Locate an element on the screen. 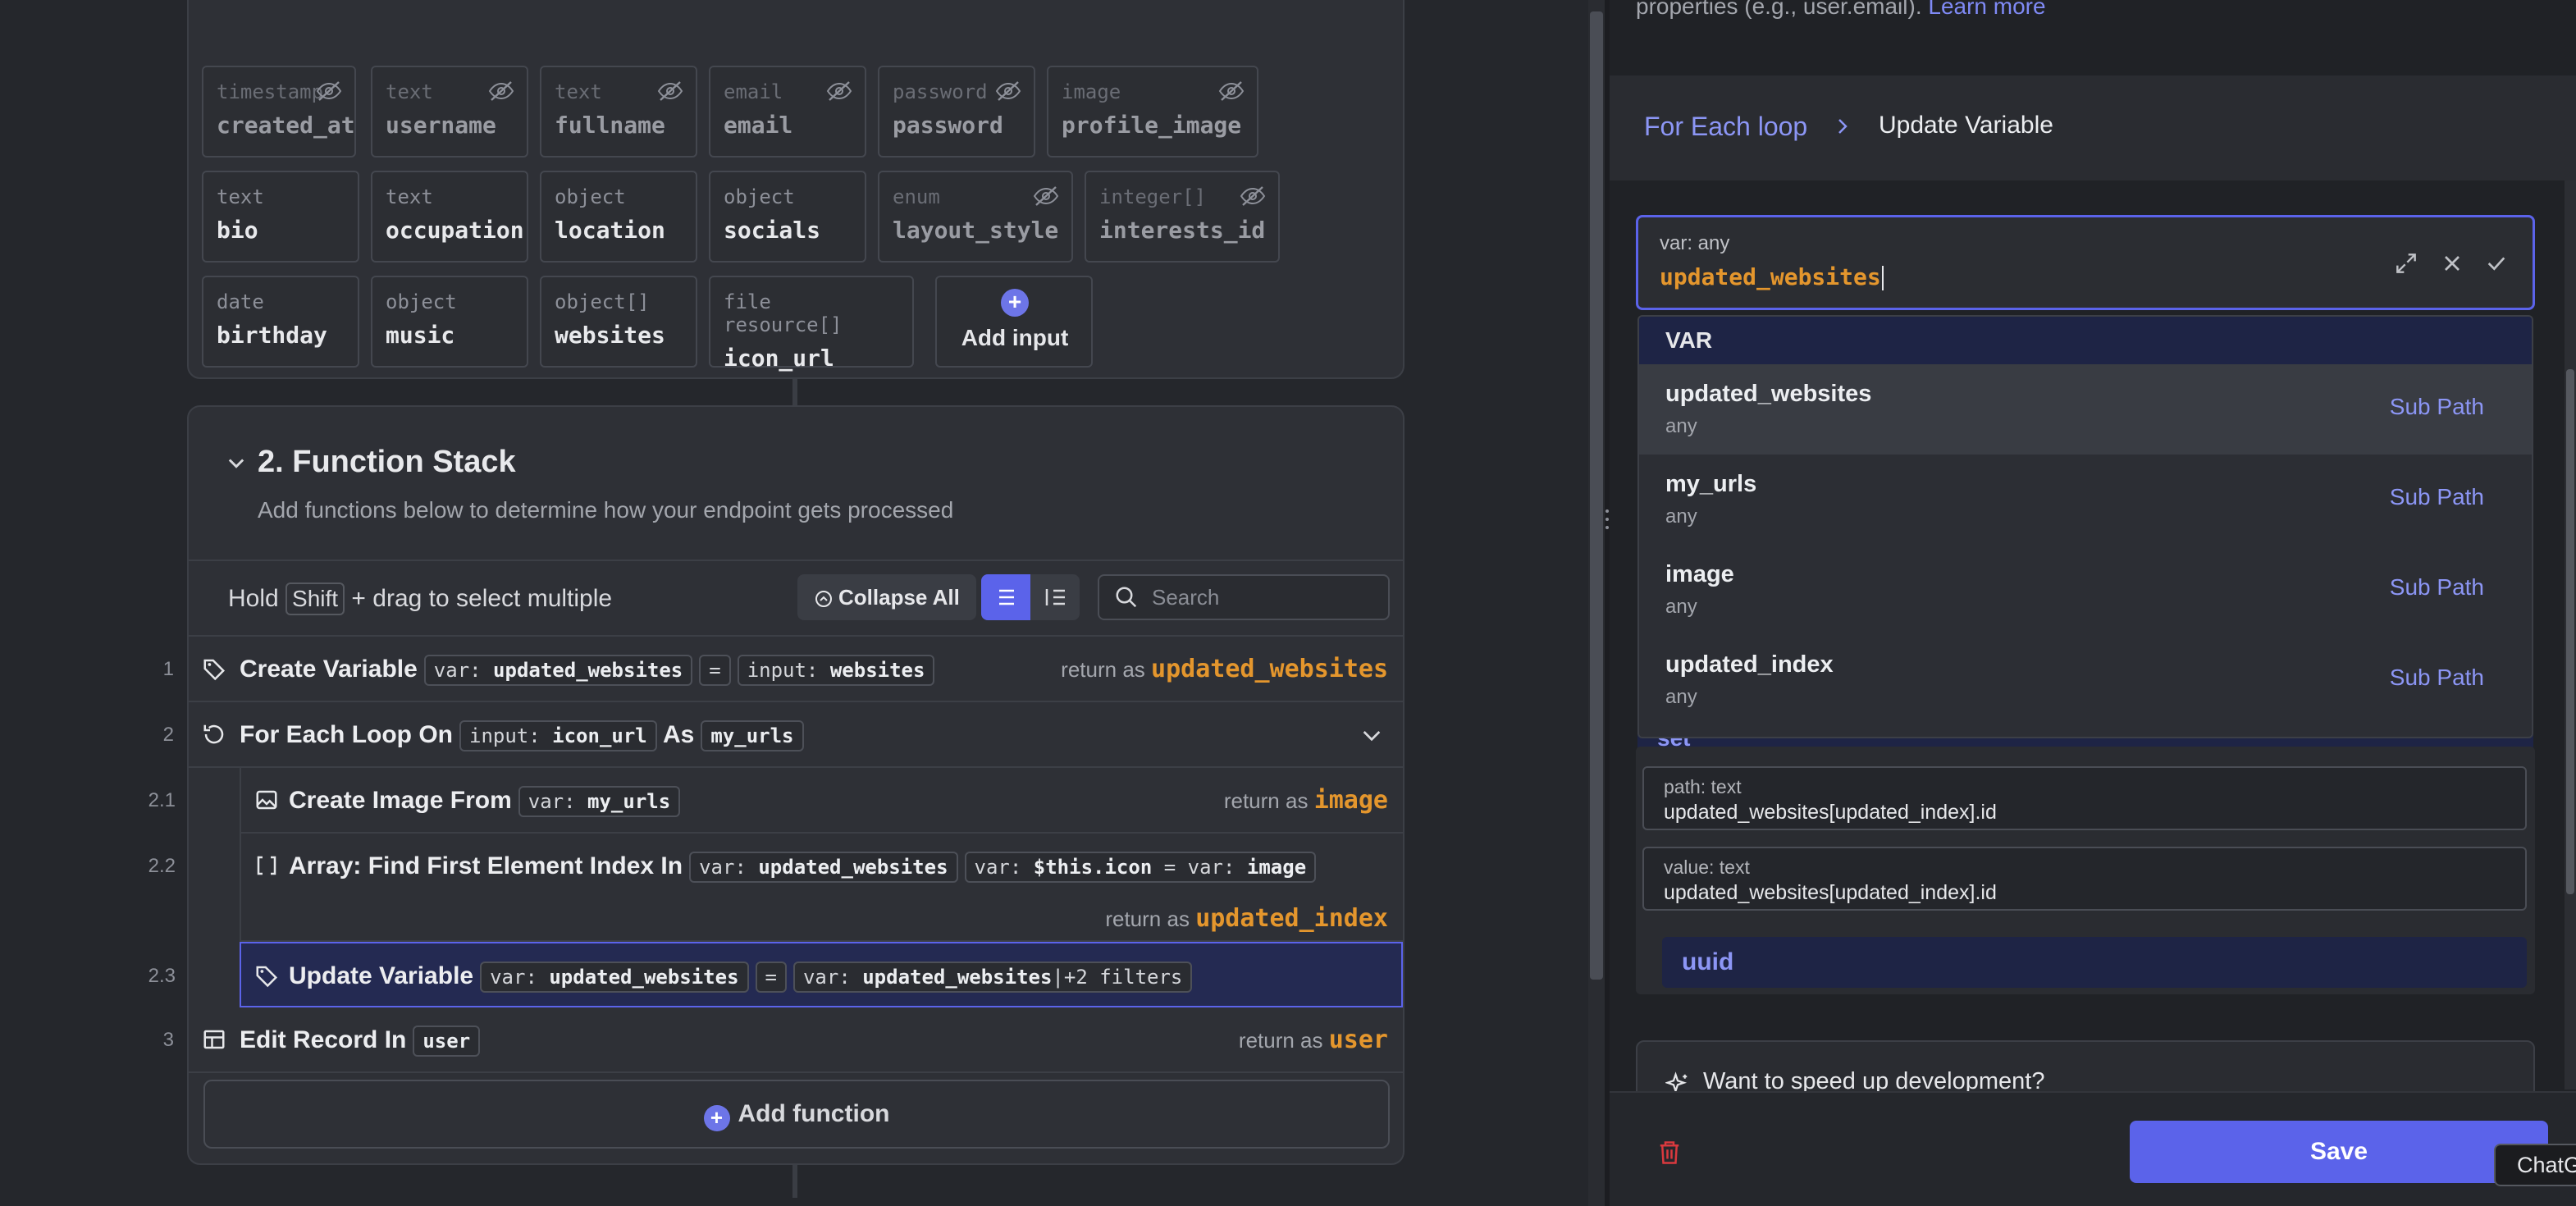 Image resolution: width=2576 pixels, height=1206 pixels. variable-input: var: any updated_websites is located at coordinates (2086, 262).